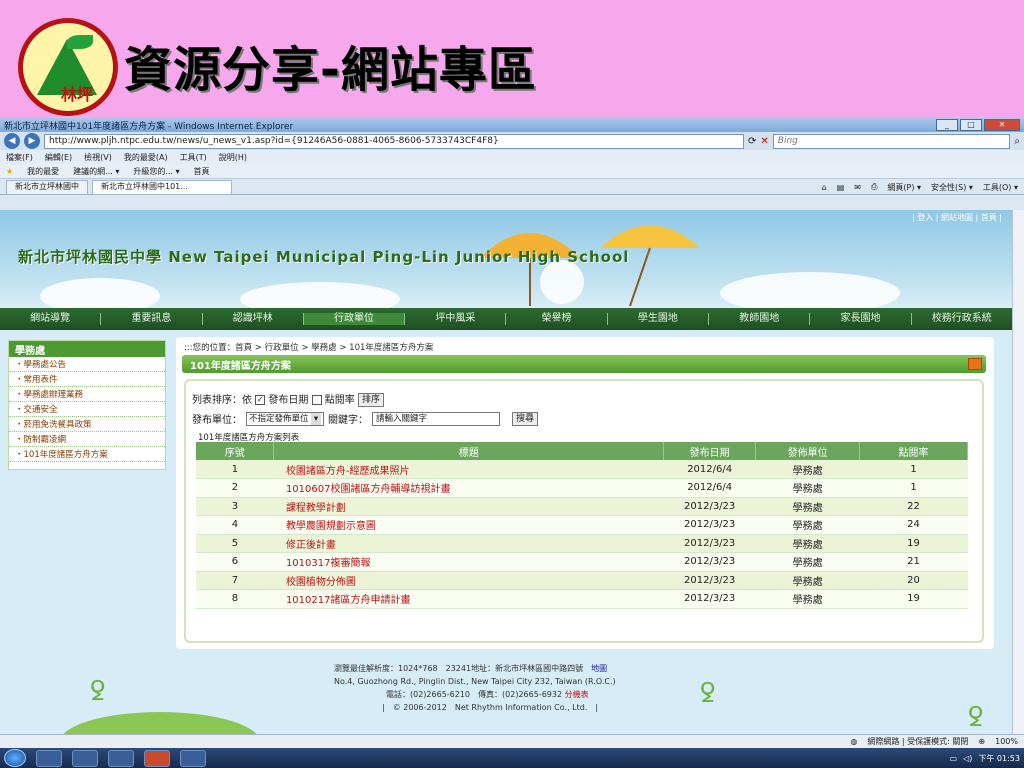 This screenshot has height=768, width=1024. What do you see at coordinates (456, 319) in the screenshot?
I see `nav-gallery: 坪中風采` at bounding box center [456, 319].